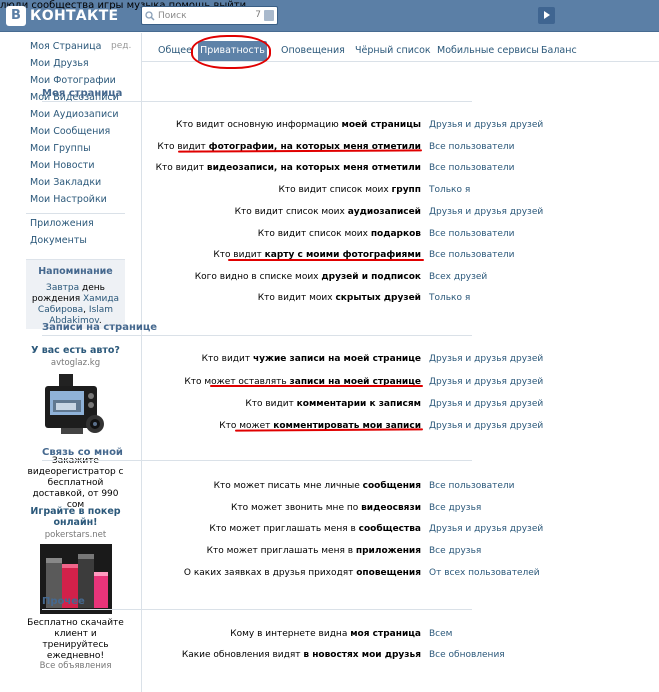  What do you see at coordinates (257, 603) in the screenshot?
I see `section-other: Прочее` at bounding box center [257, 603].